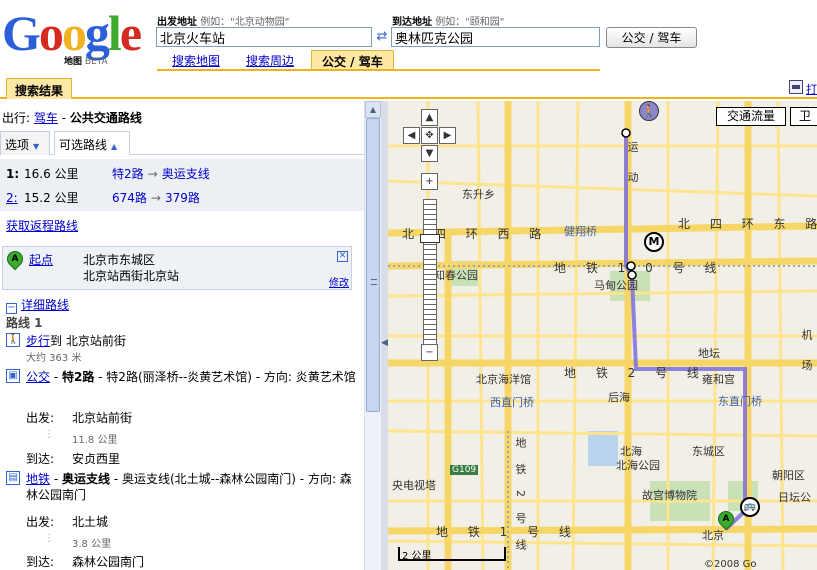 This screenshot has width=817, height=570. What do you see at coordinates (108, 173) in the screenshot?
I see `route-option-1: 1: 16.6 公里 特2路 → 奥运支线` at bounding box center [108, 173].